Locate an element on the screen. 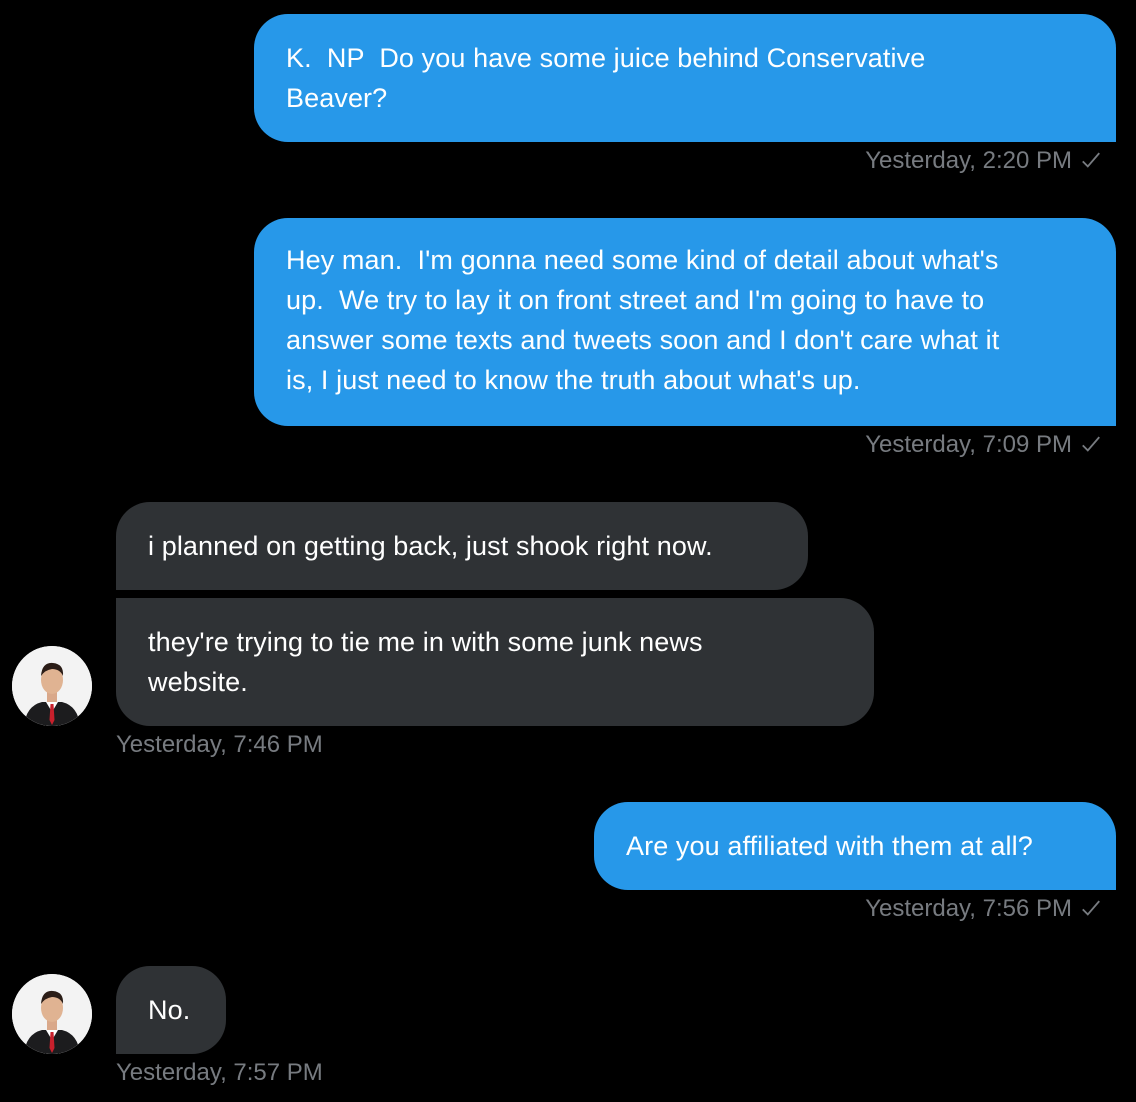 The width and height of the screenshot is (1136, 1102). timestamp-text: Yesterday, 7:46 PM is located at coordinates (219, 744).